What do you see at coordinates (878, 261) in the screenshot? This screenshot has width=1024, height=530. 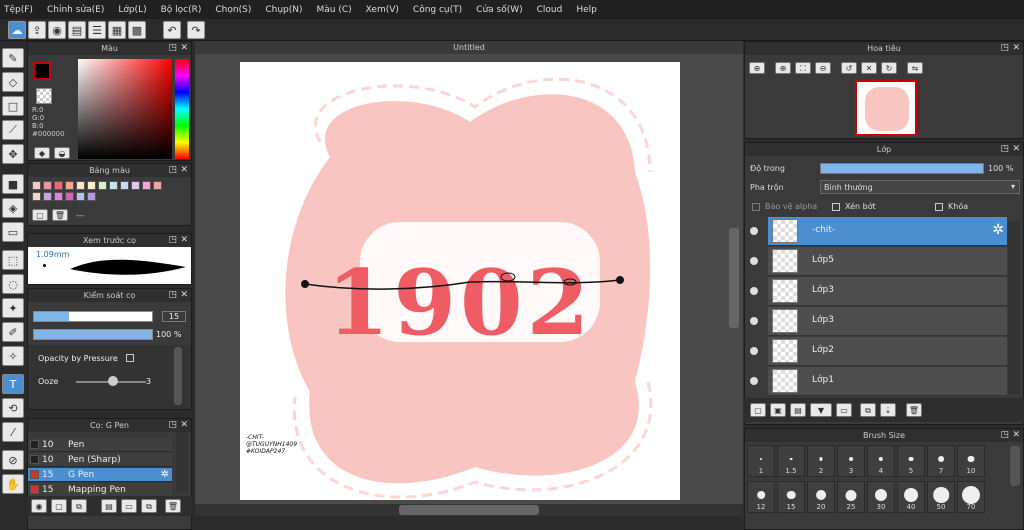 I see `layer-row: Lớp5` at bounding box center [878, 261].